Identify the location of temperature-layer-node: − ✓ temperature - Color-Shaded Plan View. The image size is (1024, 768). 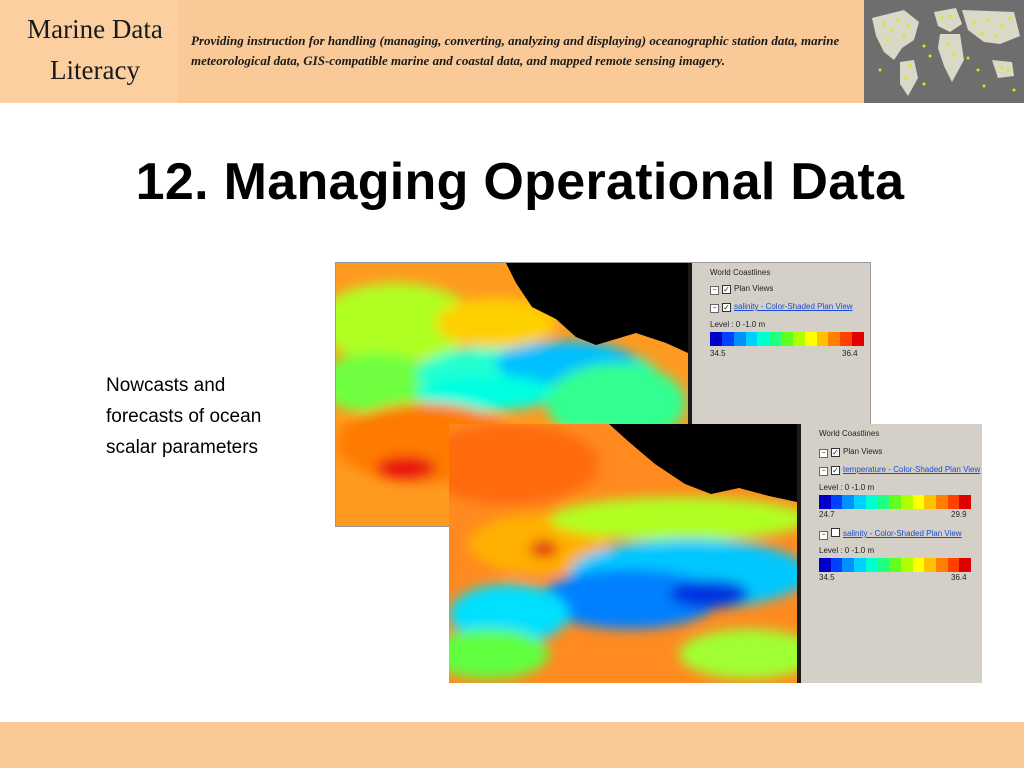
(899, 470).